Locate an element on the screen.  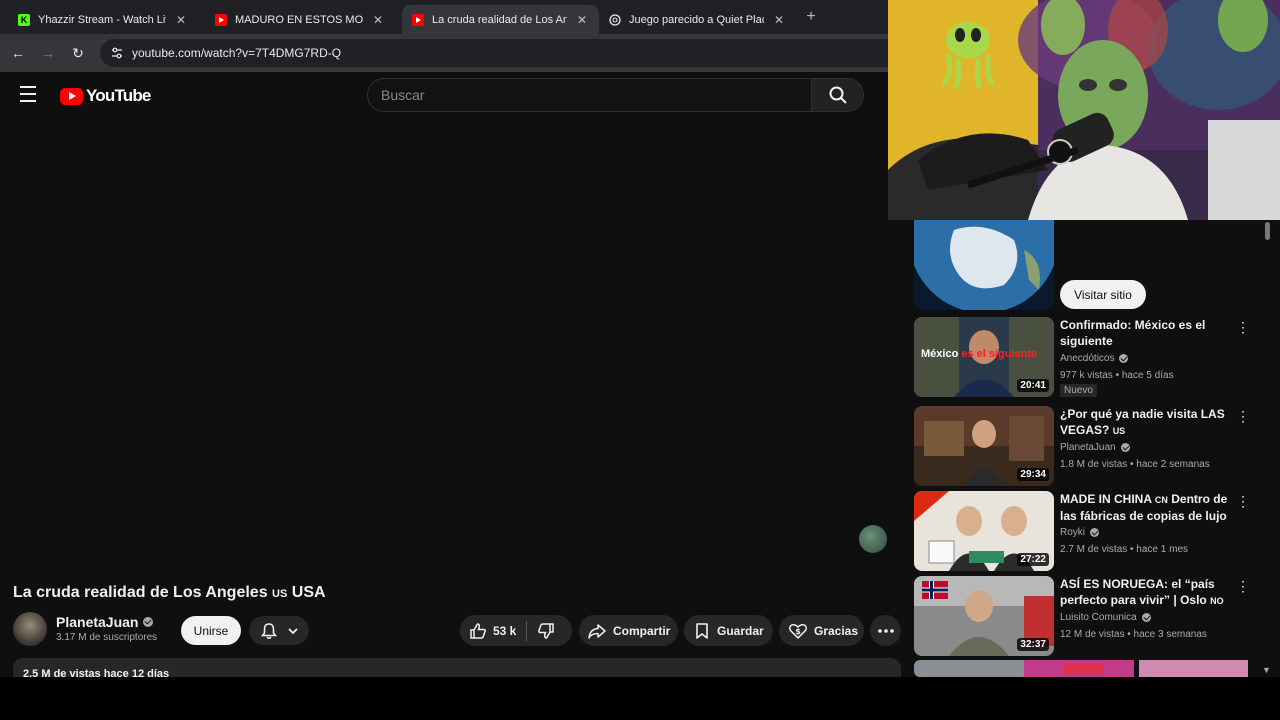
share-button: Compartir is located at coordinates (628, 630).